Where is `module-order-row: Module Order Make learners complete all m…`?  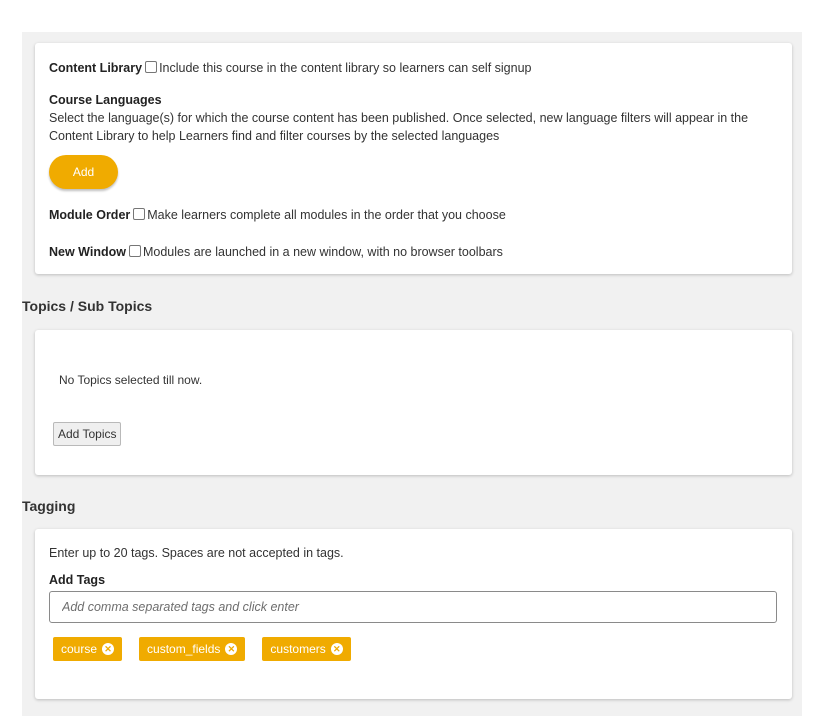
module-order-row: Module Order Make learners complete all m… is located at coordinates (413, 215).